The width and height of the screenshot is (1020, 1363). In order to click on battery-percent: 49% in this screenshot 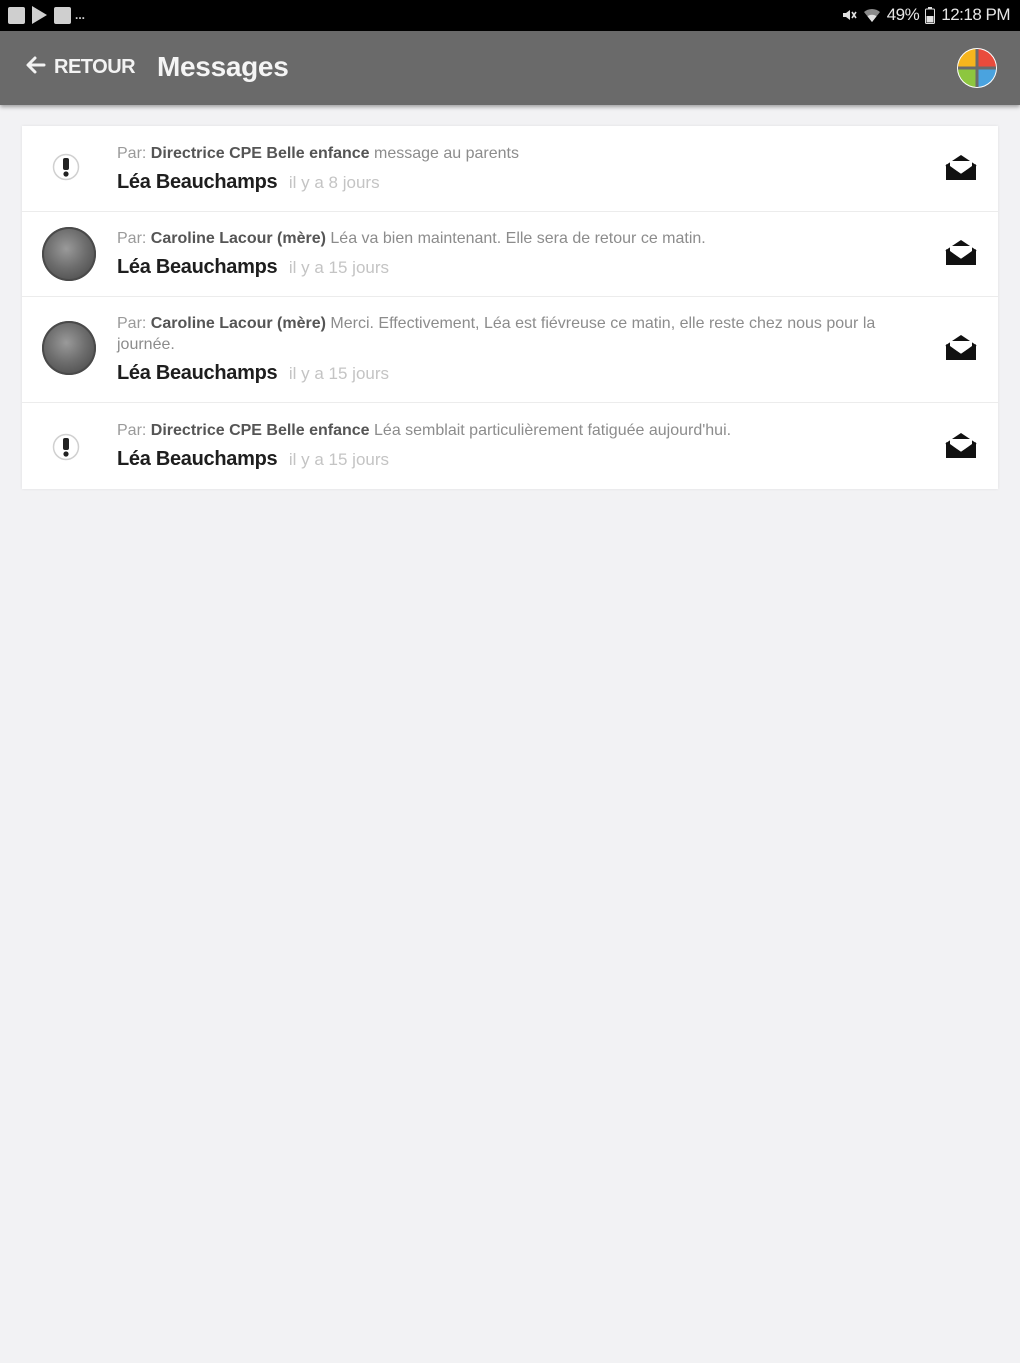, I will do `click(903, 14)`.